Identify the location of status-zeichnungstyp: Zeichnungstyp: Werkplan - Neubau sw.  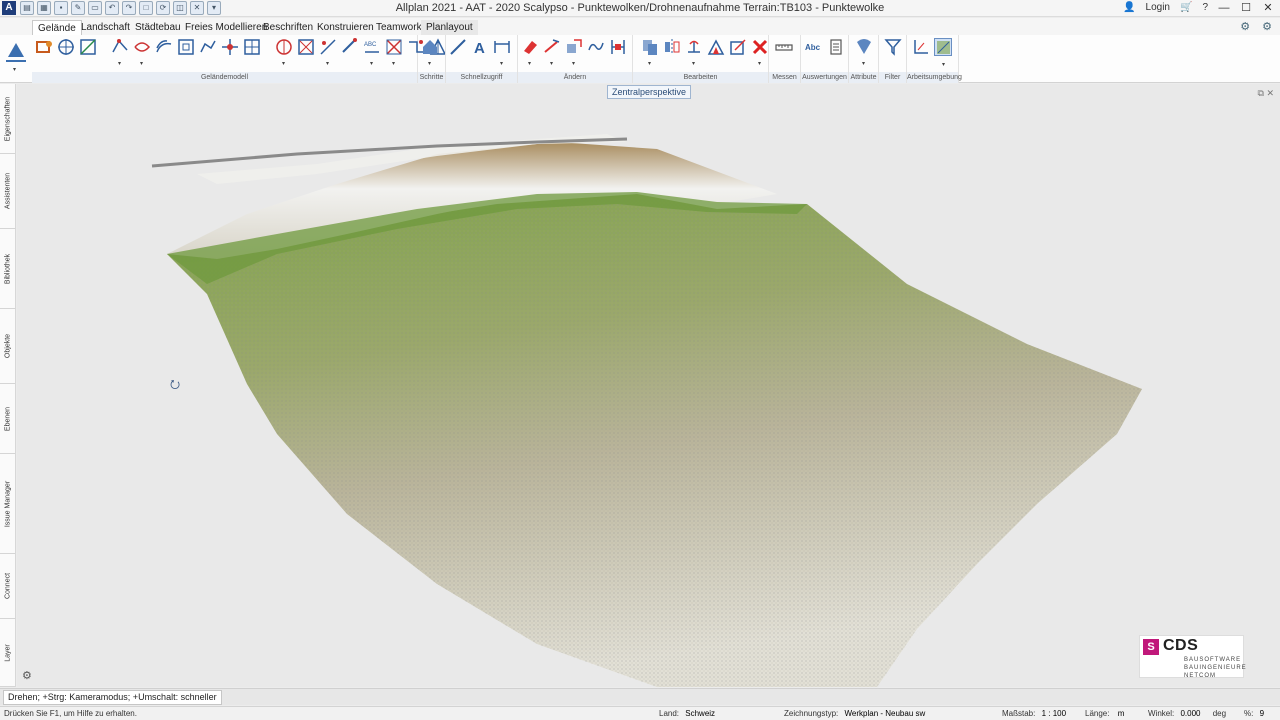
(854, 713).